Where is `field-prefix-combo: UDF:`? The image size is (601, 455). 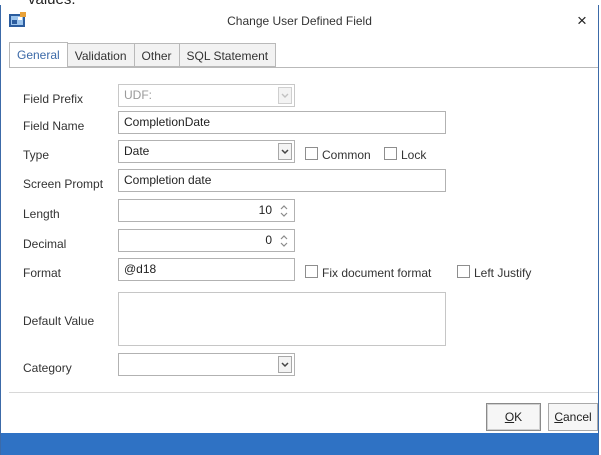 field-prefix-combo: UDF: is located at coordinates (206, 95).